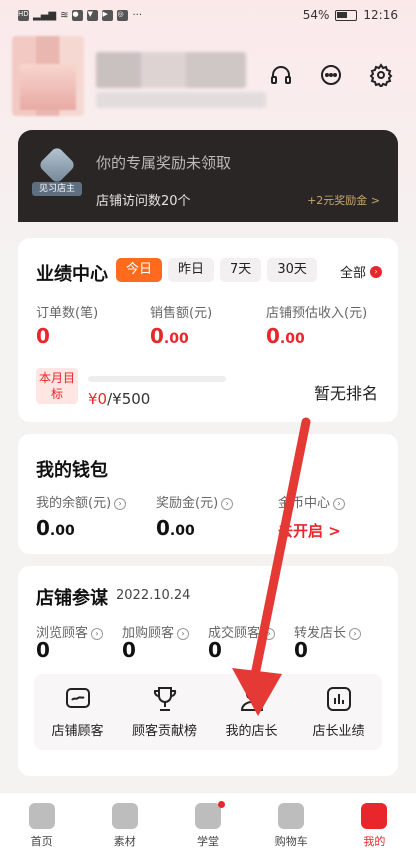 The image size is (416, 857). I want to click on target-amount: ¥0/¥500, so click(119, 399).